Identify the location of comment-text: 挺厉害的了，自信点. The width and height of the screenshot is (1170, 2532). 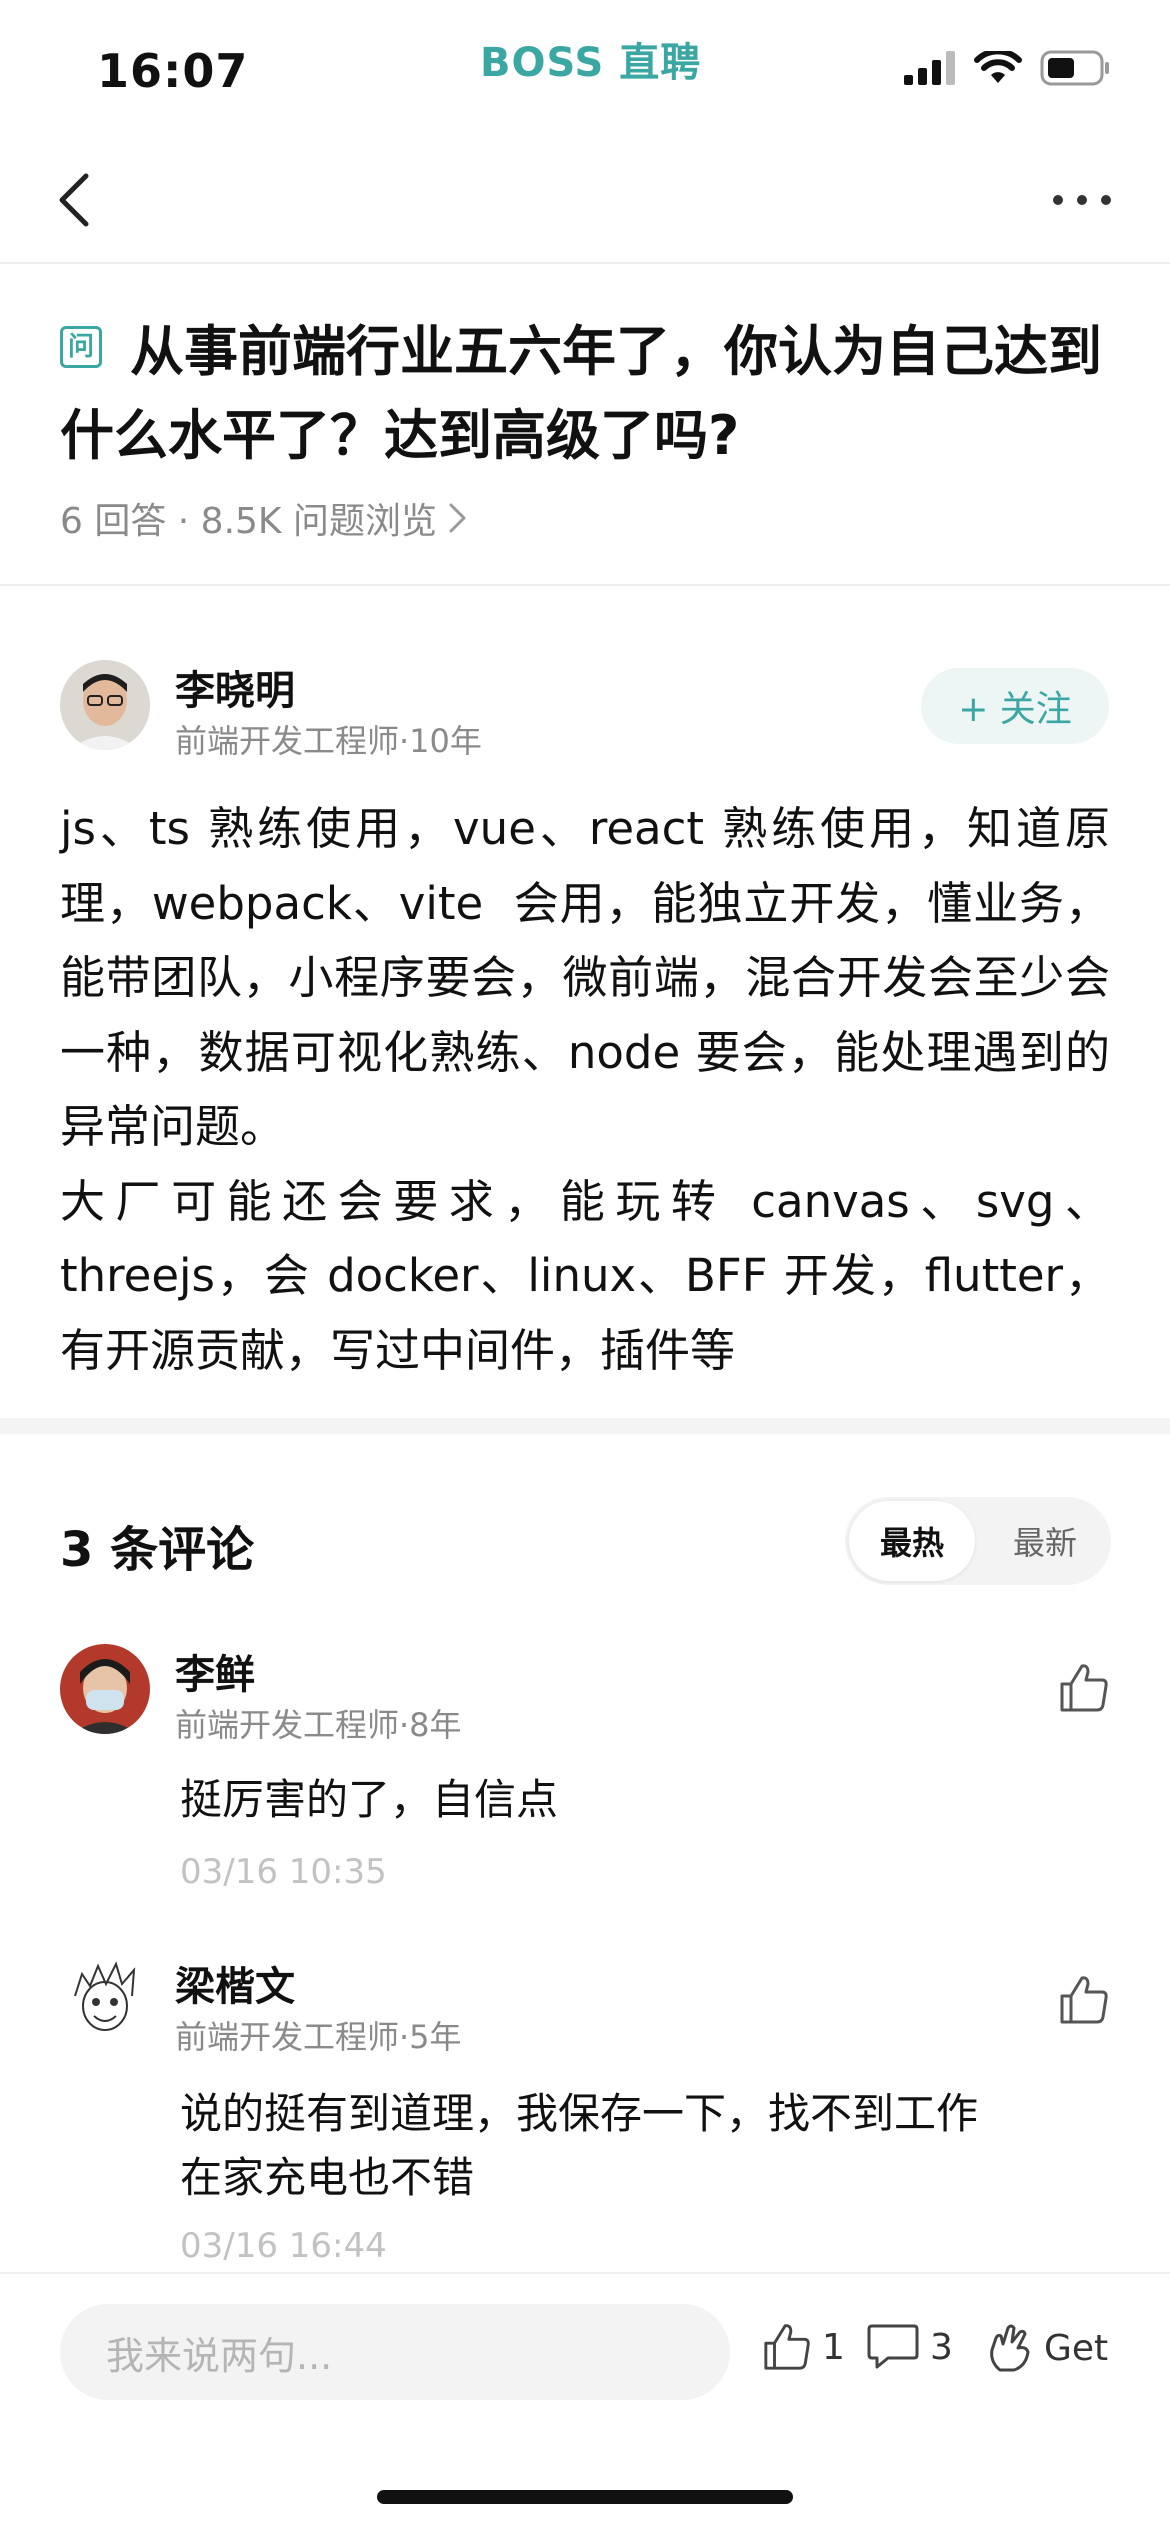
(369, 1799).